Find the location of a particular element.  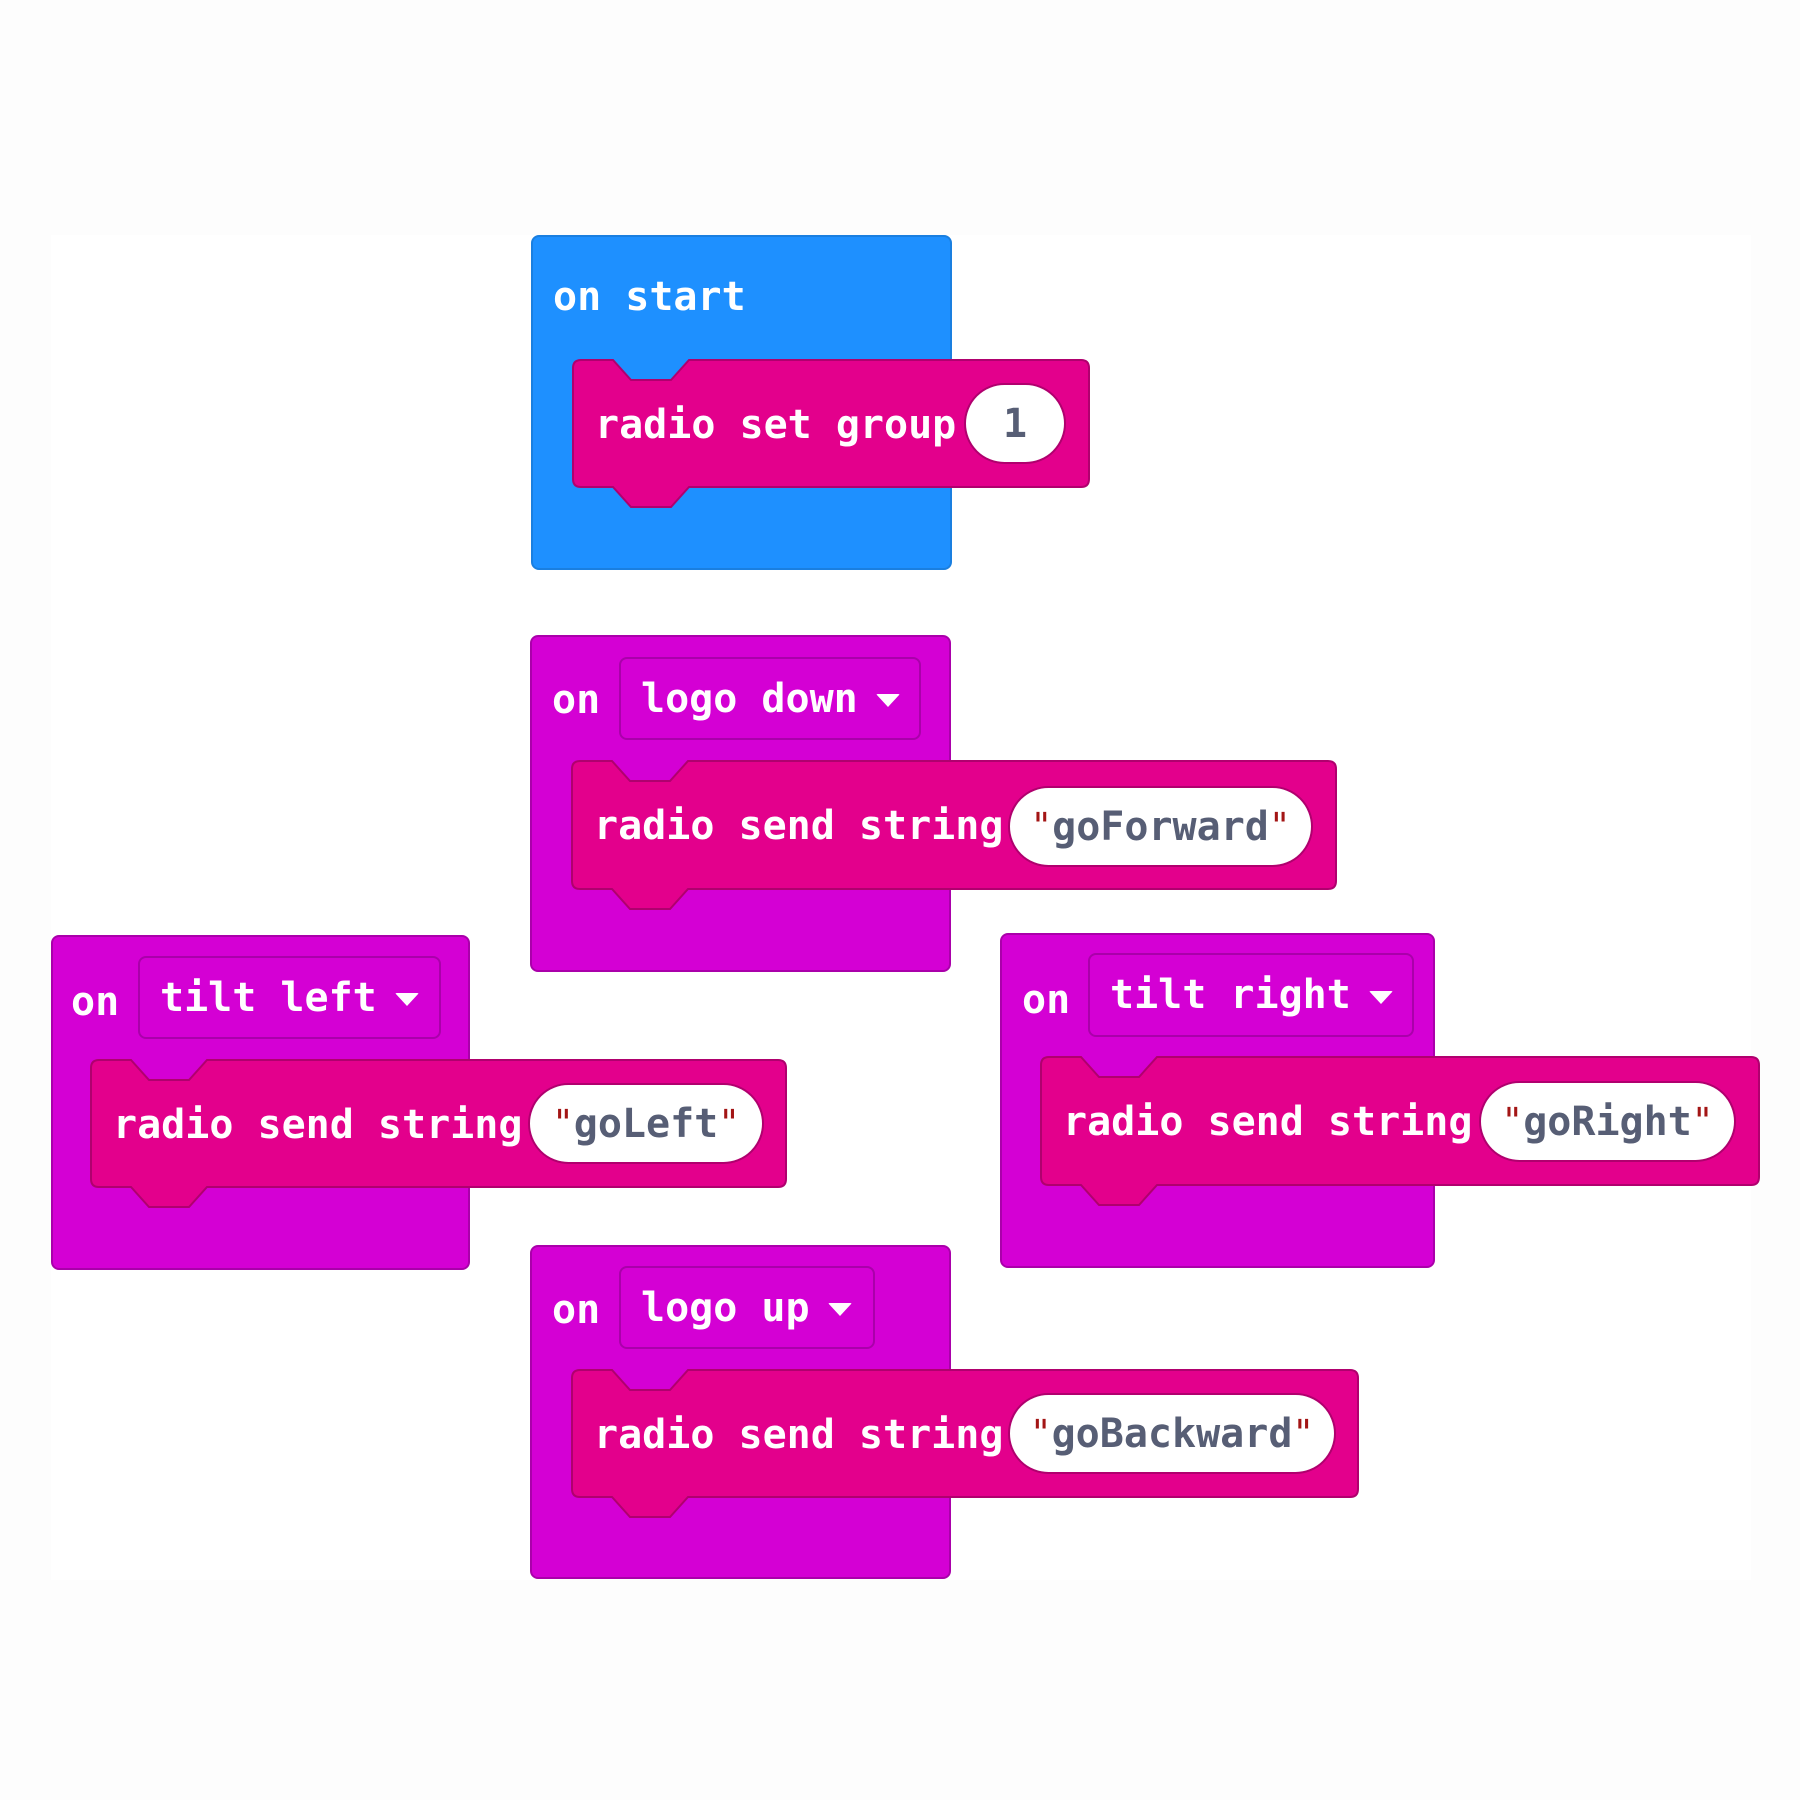

gesture-dropdown-tilt-left: tilt left is located at coordinates (289, 997).